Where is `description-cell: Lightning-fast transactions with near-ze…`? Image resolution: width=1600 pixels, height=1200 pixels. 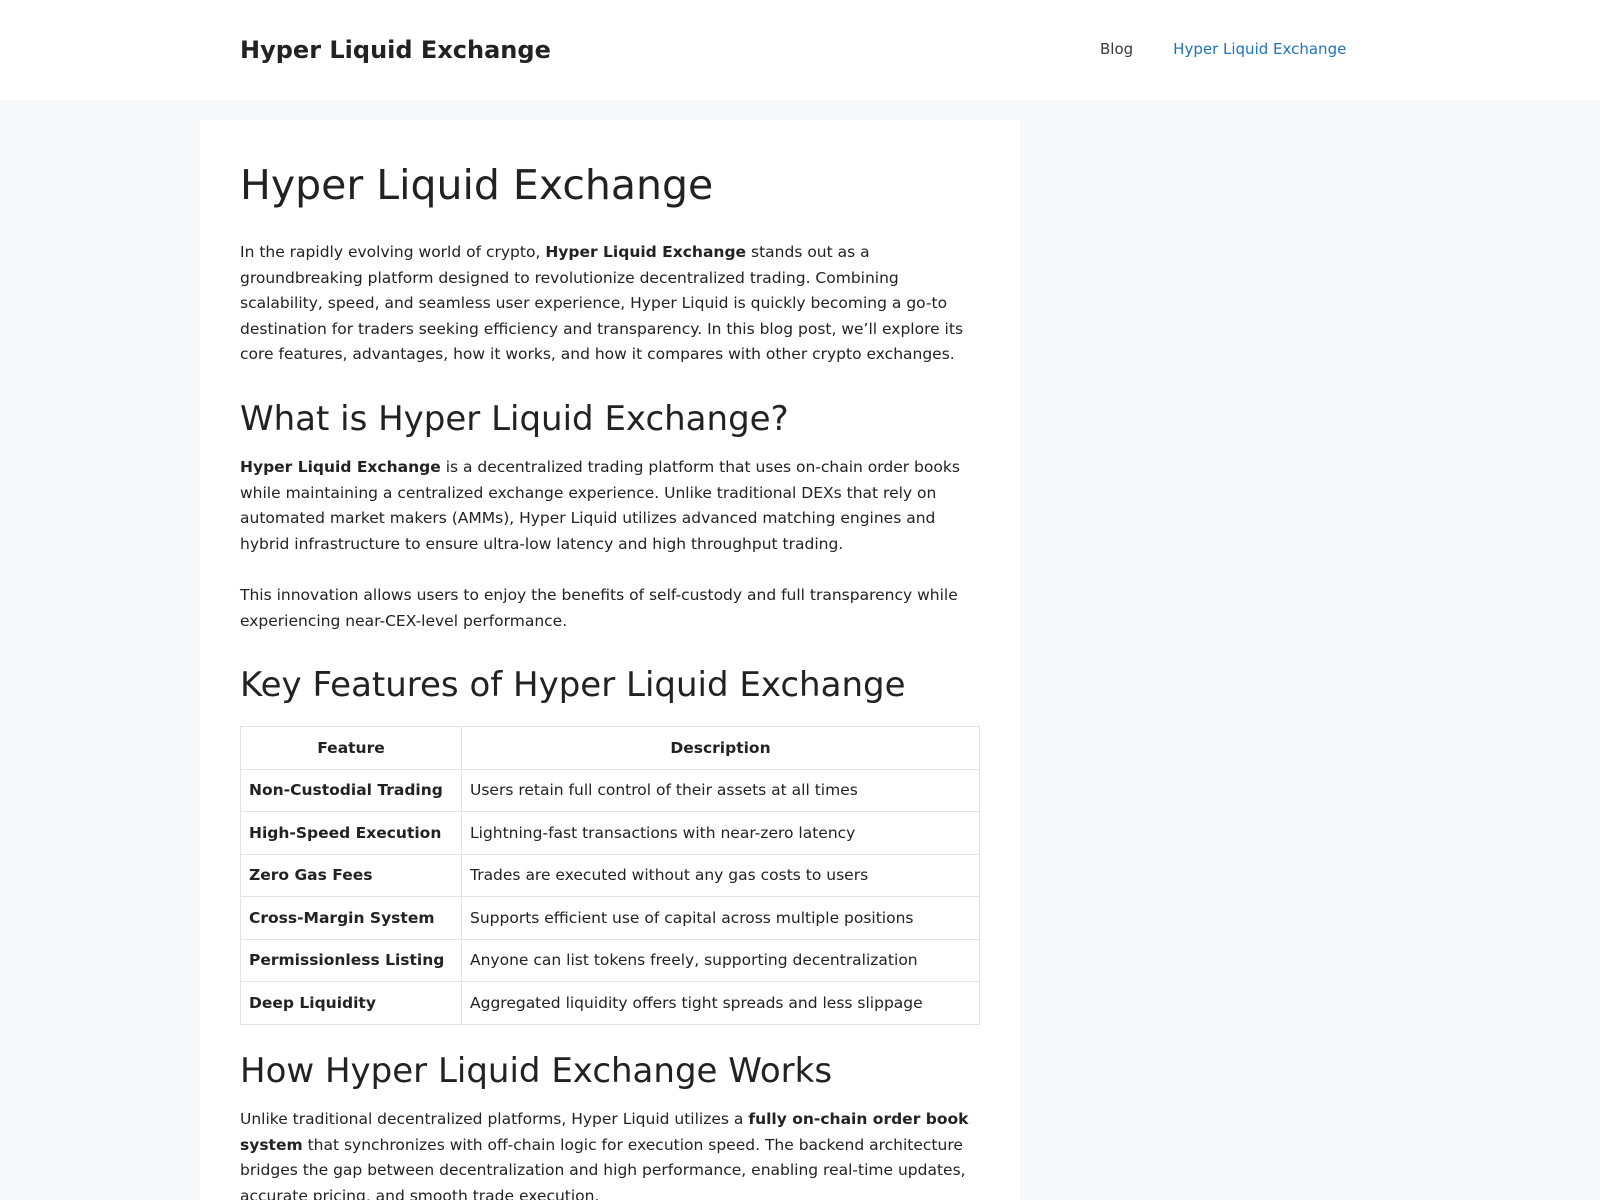 description-cell: Lightning-fast transactions with near-ze… is located at coordinates (720, 833).